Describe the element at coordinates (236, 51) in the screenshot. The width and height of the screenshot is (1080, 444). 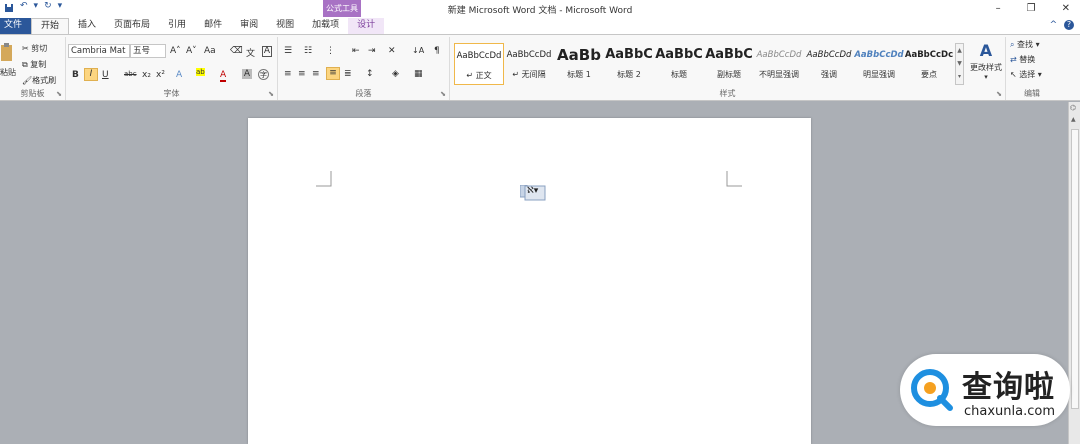
I see `clear-format-icon: ⌫` at that location.